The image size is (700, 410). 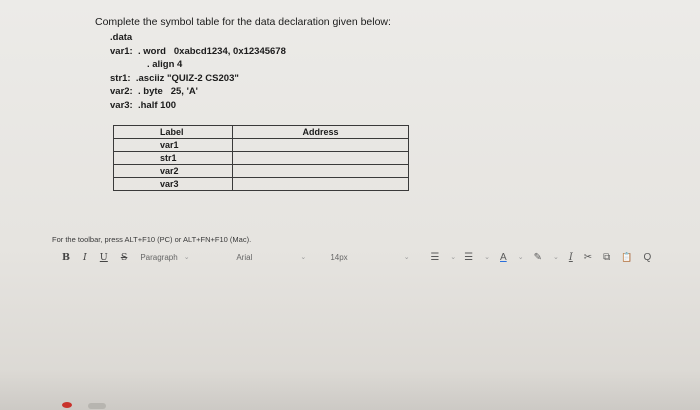 I want to click on code-line: var3: .half 100, so click(x=143, y=105).